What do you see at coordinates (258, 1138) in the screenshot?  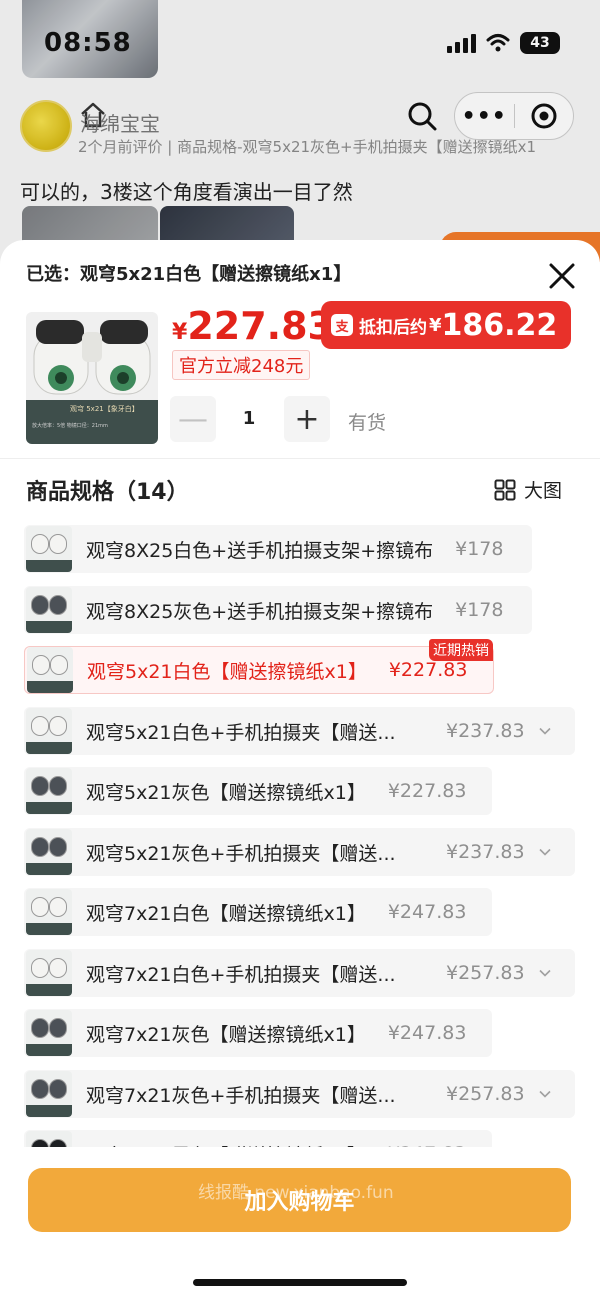 I see `spec-option: 观穹7x21黑色【赠送擦镜纸x1】 ¥247.83` at bounding box center [258, 1138].